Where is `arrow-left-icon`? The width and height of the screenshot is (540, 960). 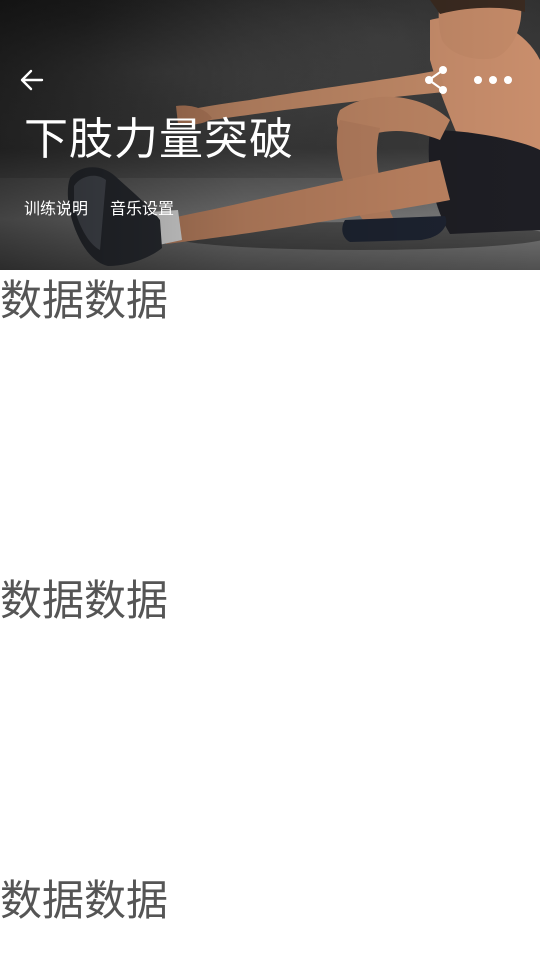 arrow-left-icon is located at coordinates (32, 80).